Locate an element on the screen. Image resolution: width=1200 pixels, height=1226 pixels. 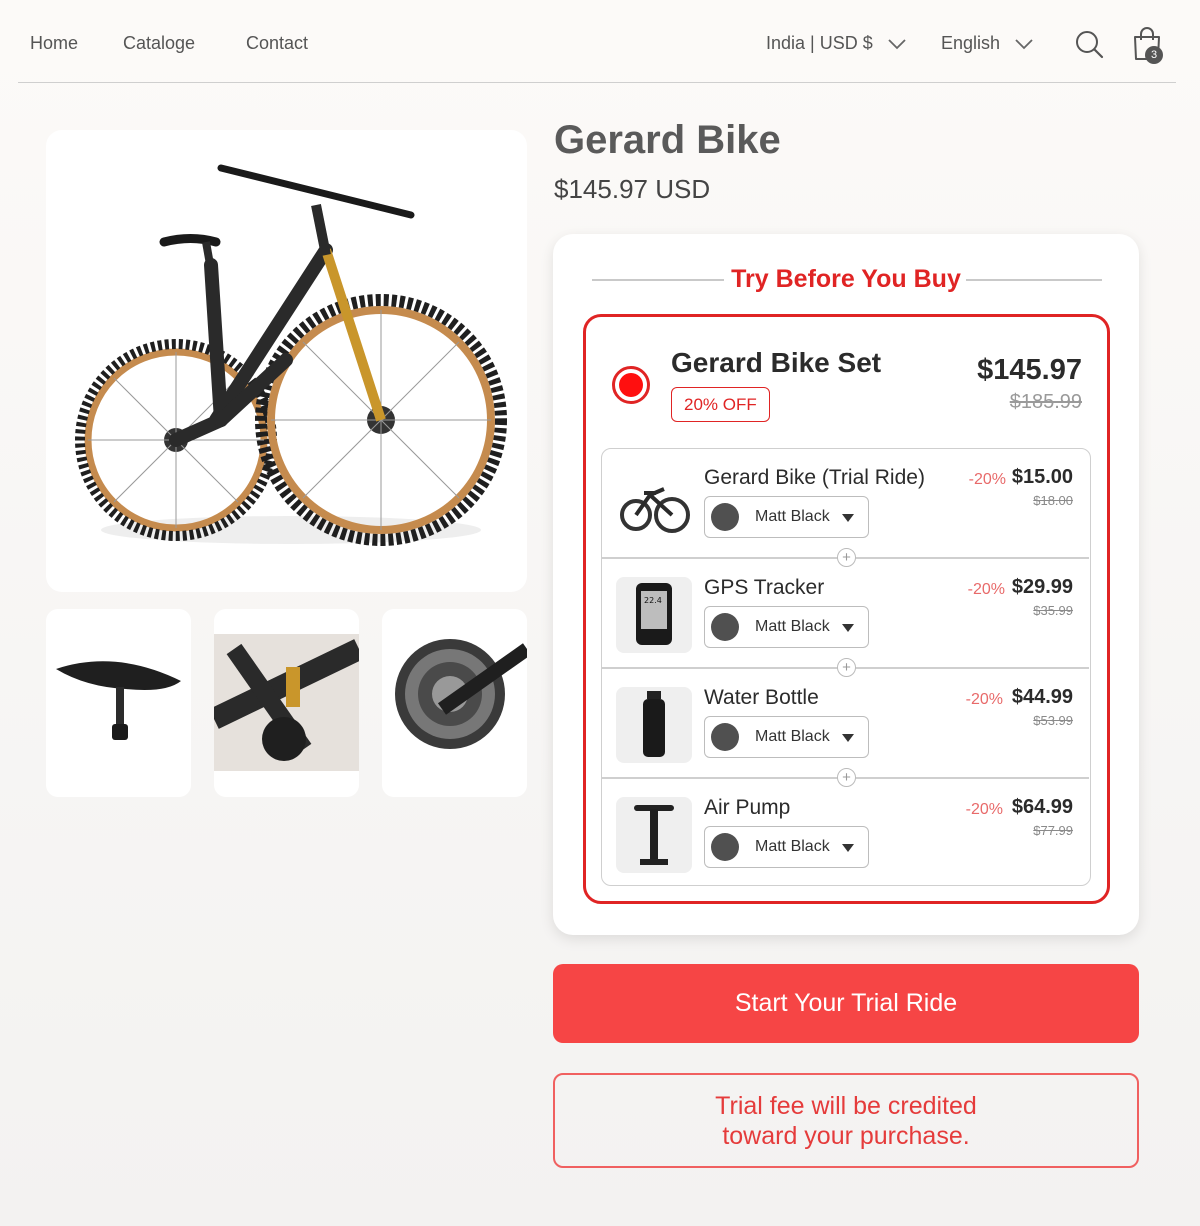
start-trial-button: Start Your Trial Ride is located at coordinates (846, 1003).